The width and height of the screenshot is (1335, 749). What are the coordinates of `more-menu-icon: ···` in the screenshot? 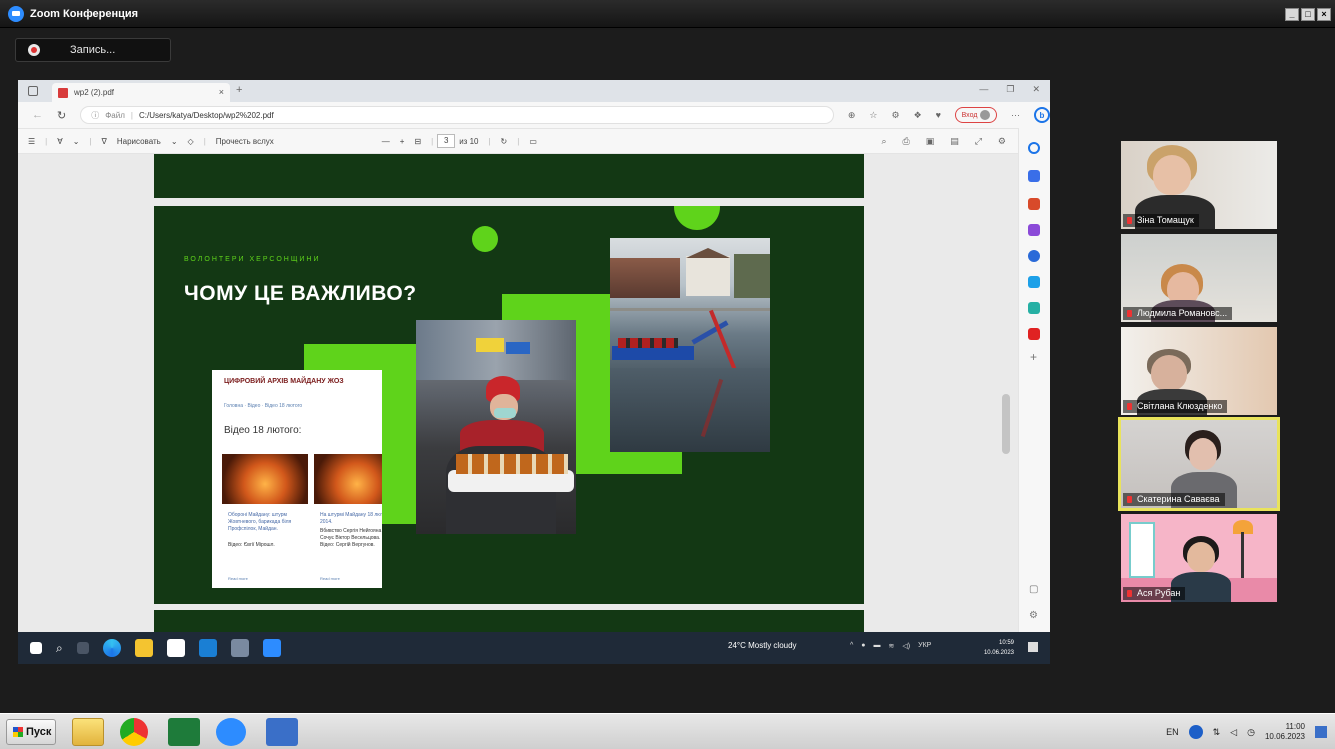 It's located at (1015, 115).